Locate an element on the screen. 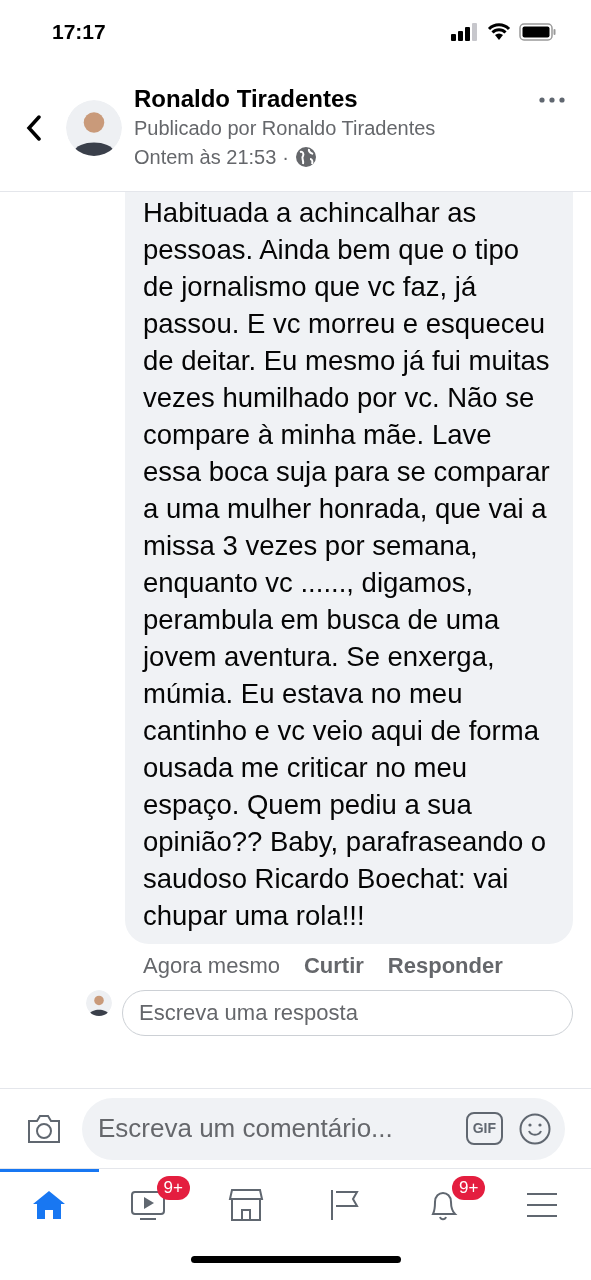 The height and width of the screenshot is (1280, 591). author-name: Ronaldo Tiradentes is located at coordinates (335, 98).